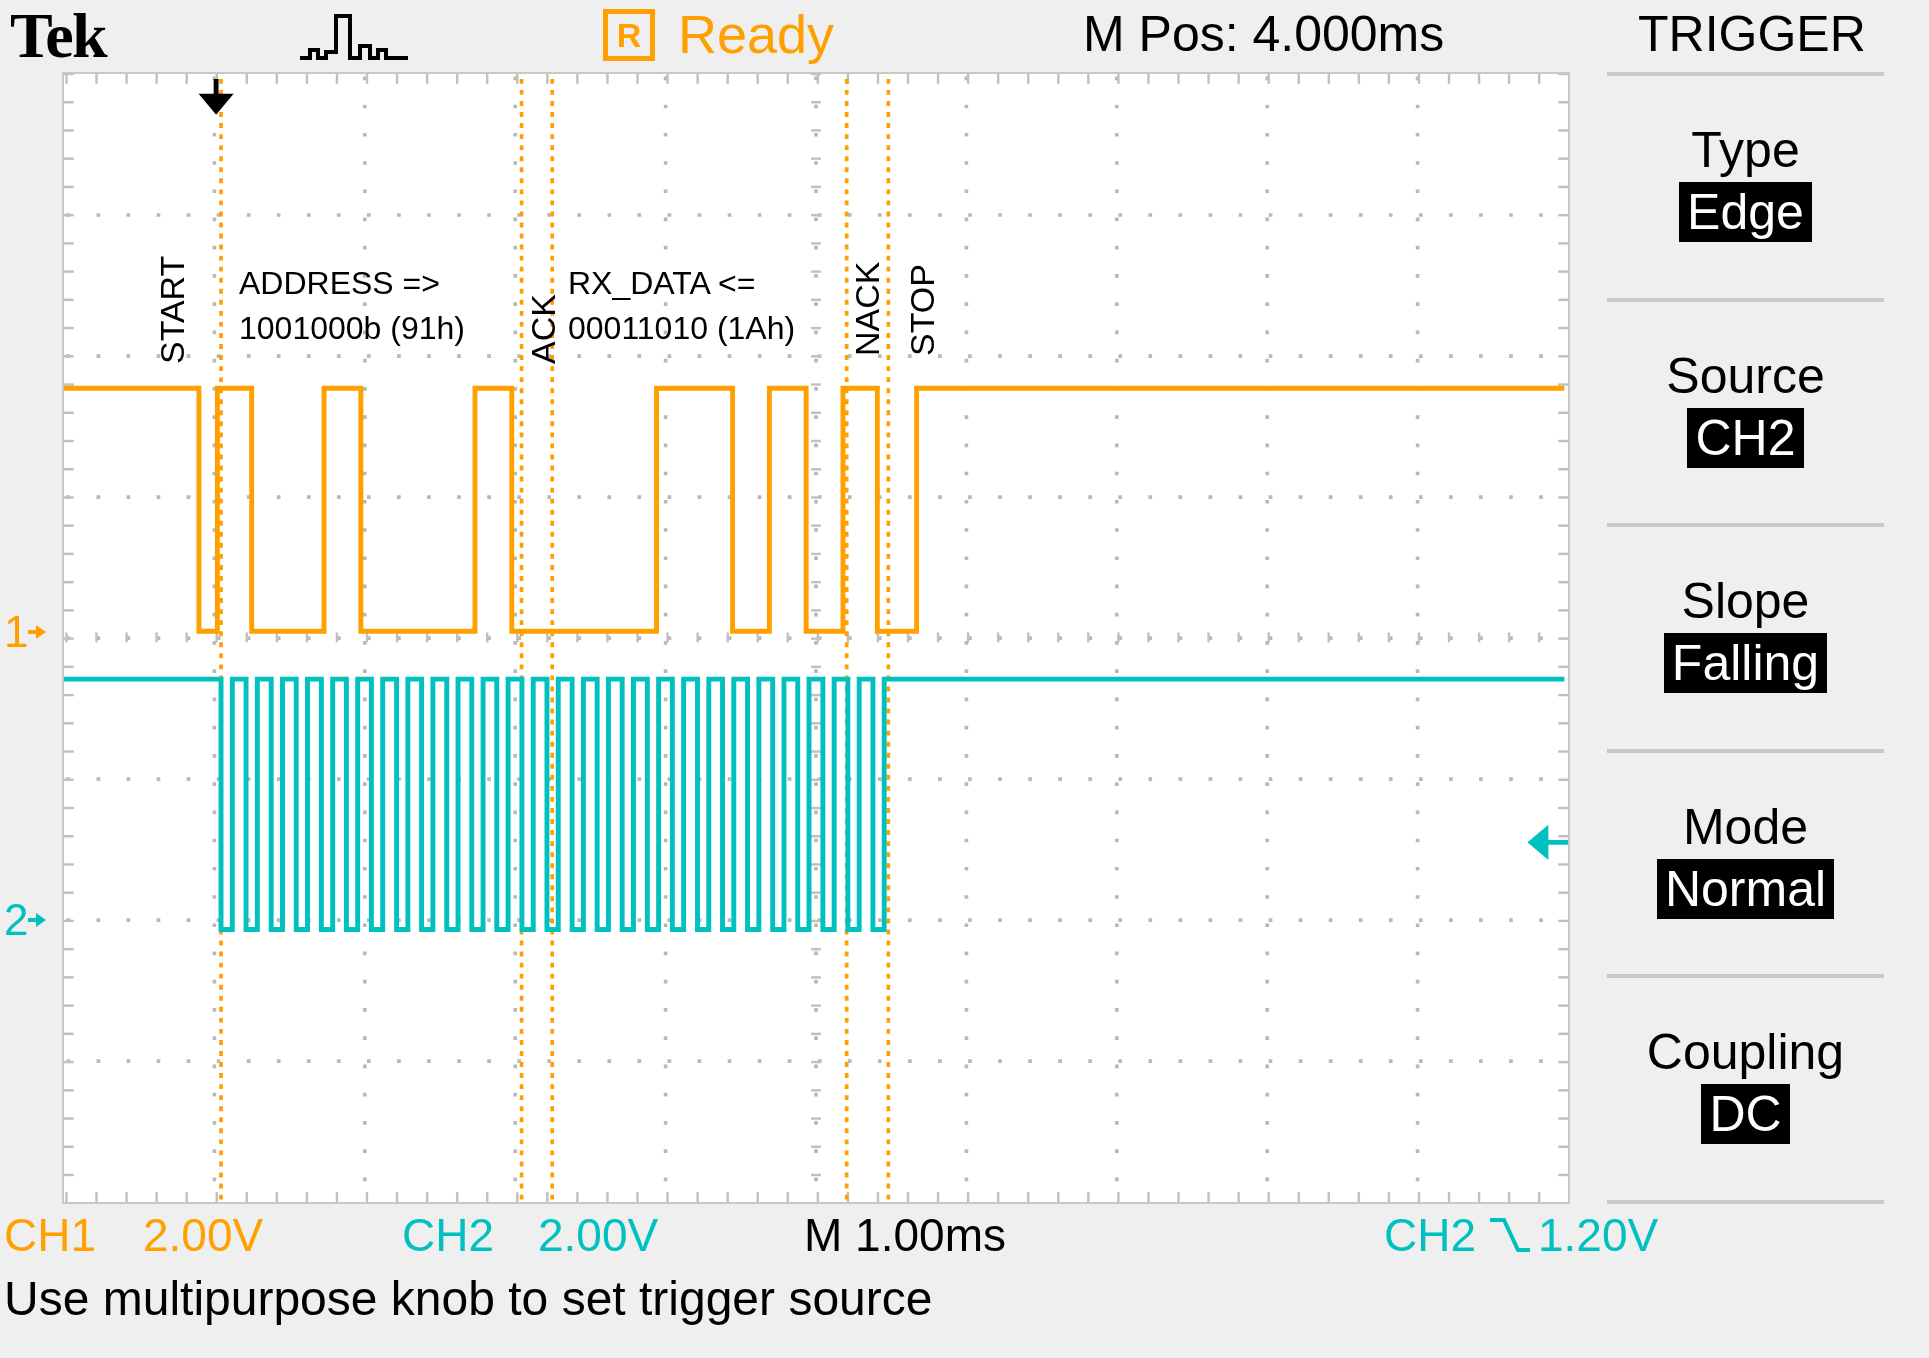  I want to click on menu-value-button: Edge, so click(1745, 212).